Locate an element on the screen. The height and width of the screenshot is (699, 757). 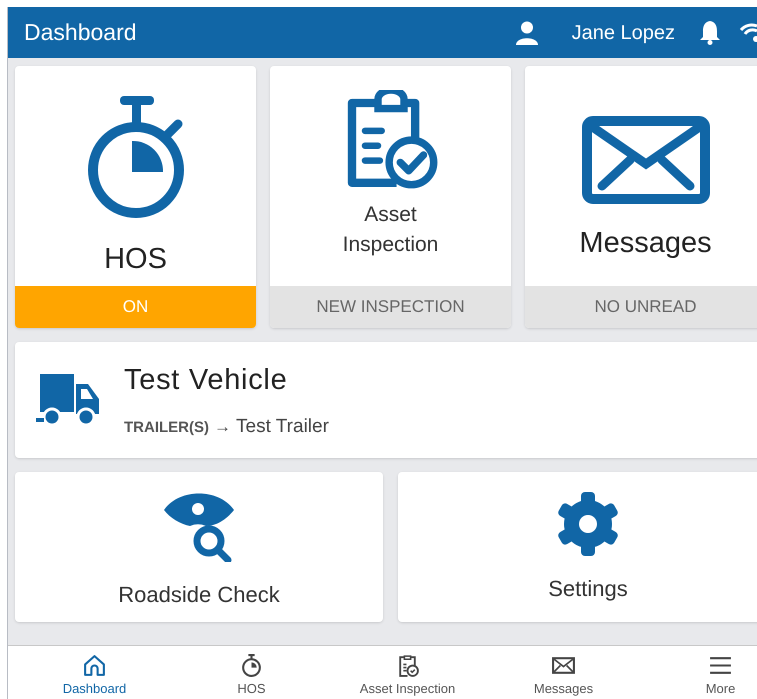
wifi-icon is located at coordinates (748, 32).